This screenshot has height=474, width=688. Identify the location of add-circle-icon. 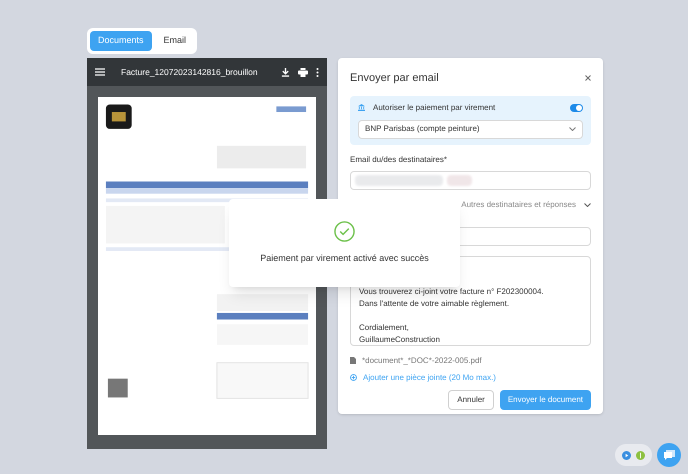
(353, 377).